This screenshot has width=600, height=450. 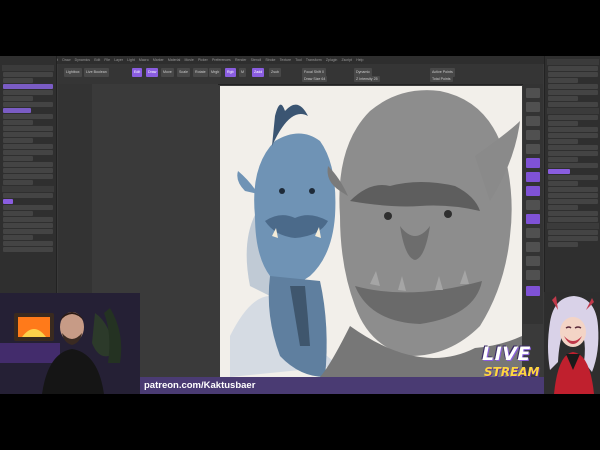 What do you see at coordinates (533, 247) in the screenshot?
I see `move-view-button` at bounding box center [533, 247].